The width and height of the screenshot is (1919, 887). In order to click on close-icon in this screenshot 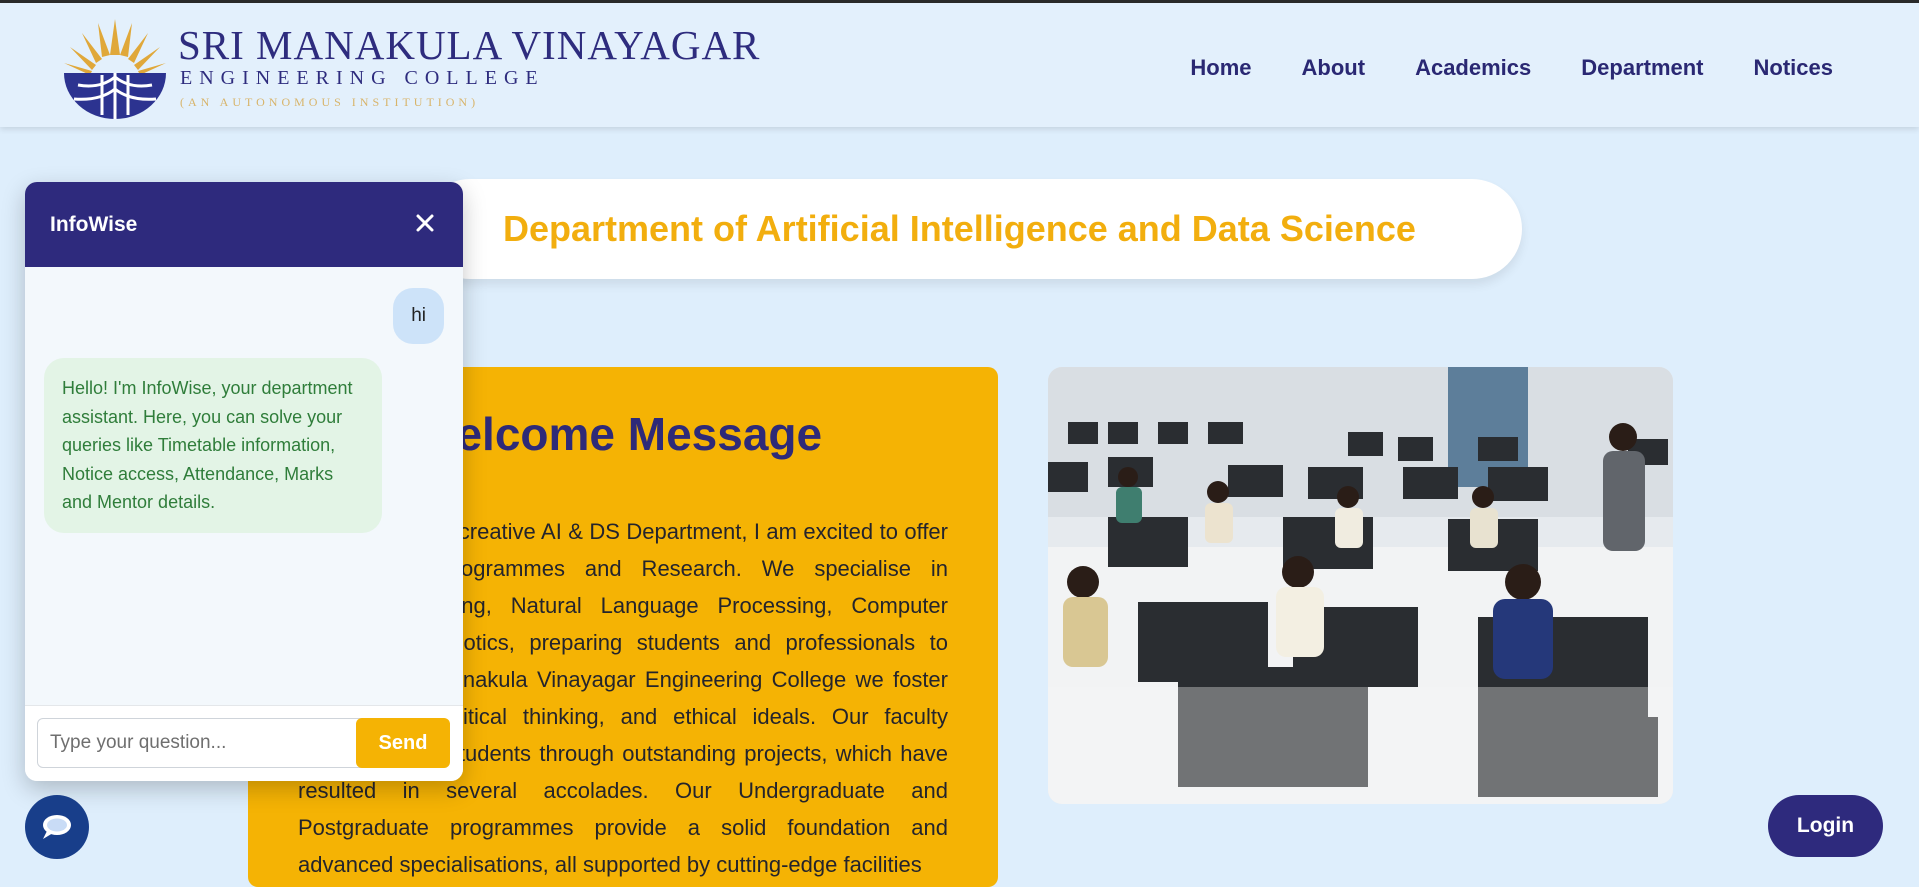, I will do `click(425, 223)`.